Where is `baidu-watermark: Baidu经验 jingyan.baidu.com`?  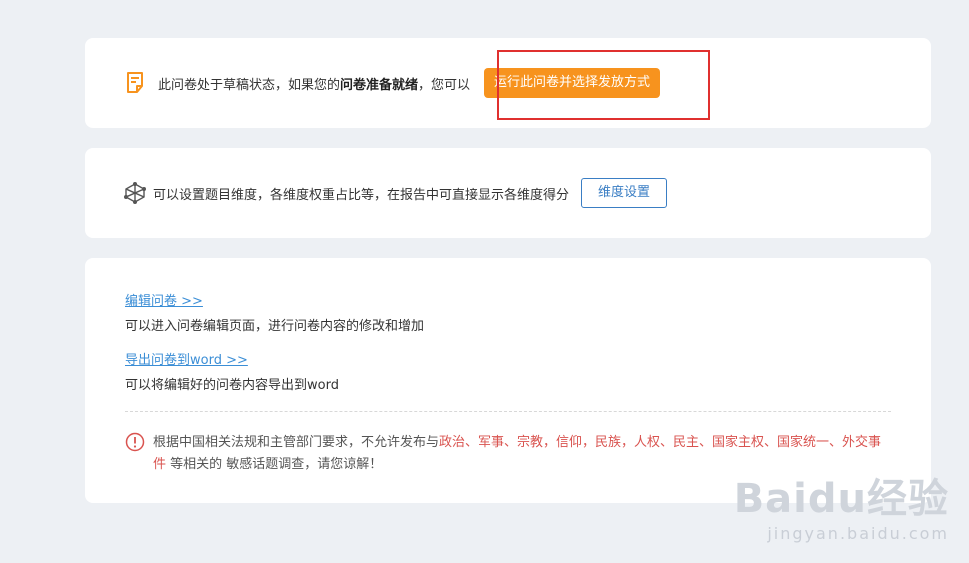
baidu-watermark: Baidu经验 jingyan.baidu.com is located at coordinates (841, 504).